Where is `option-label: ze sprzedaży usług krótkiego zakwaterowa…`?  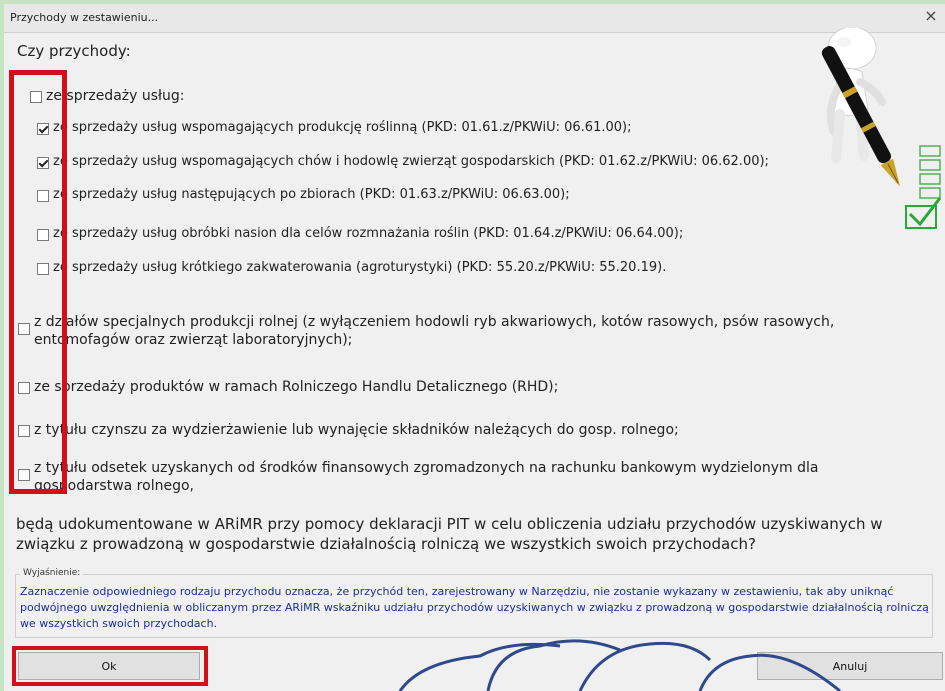
option-label: ze sprzedaży usług krótkiego zakwaterowa… is located at coordinates (360, 267).